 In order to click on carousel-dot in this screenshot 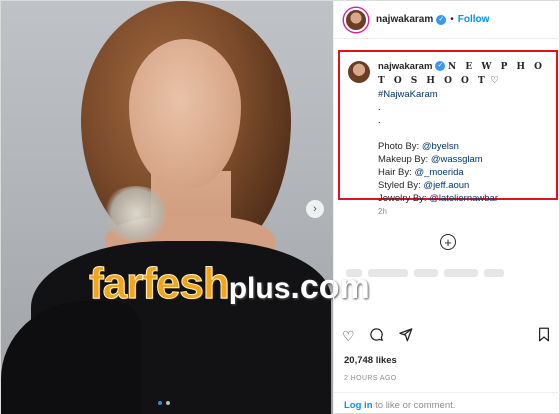, I will do `click(168, 403)`.